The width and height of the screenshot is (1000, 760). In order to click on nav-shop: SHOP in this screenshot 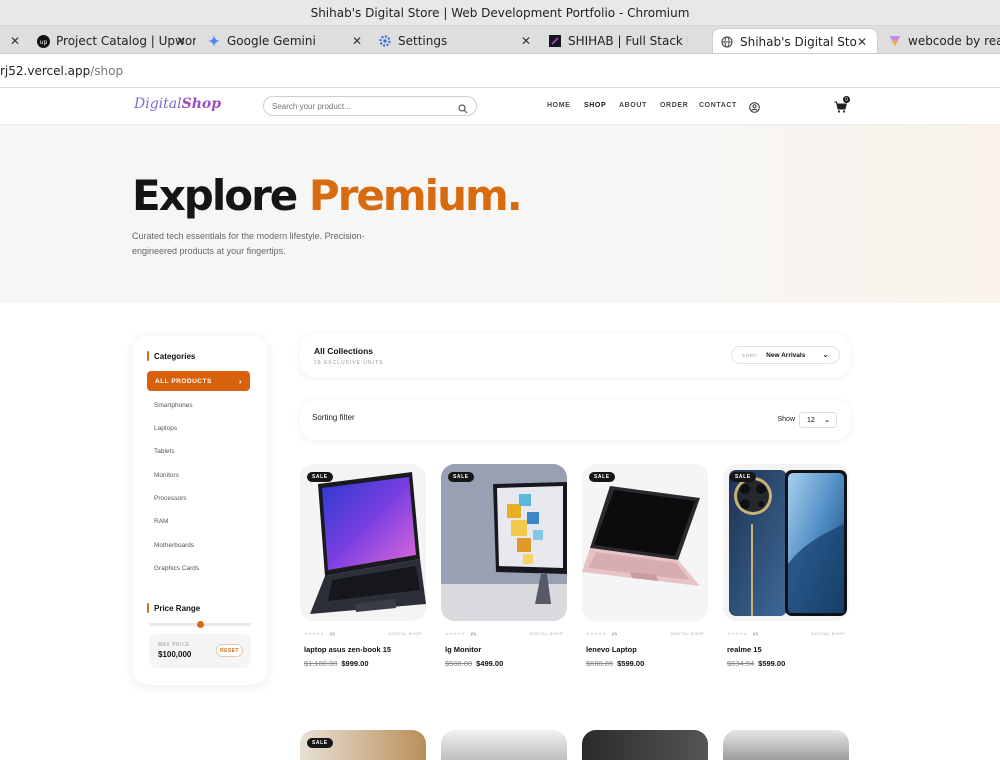, I will do `click(595, 105)`.